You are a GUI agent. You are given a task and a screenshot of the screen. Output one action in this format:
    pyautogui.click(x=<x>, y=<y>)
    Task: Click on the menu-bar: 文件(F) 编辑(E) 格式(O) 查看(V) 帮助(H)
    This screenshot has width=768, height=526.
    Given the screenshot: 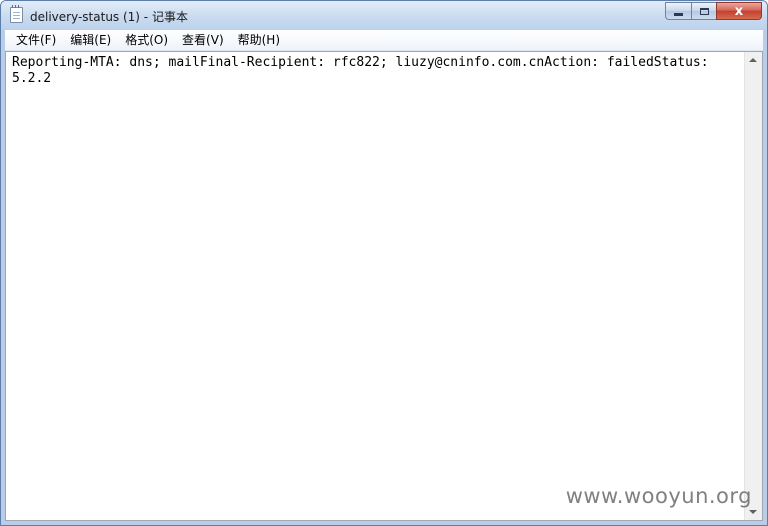 What is the action you would take?
    pyautogui.click(x=384, y=40)
    